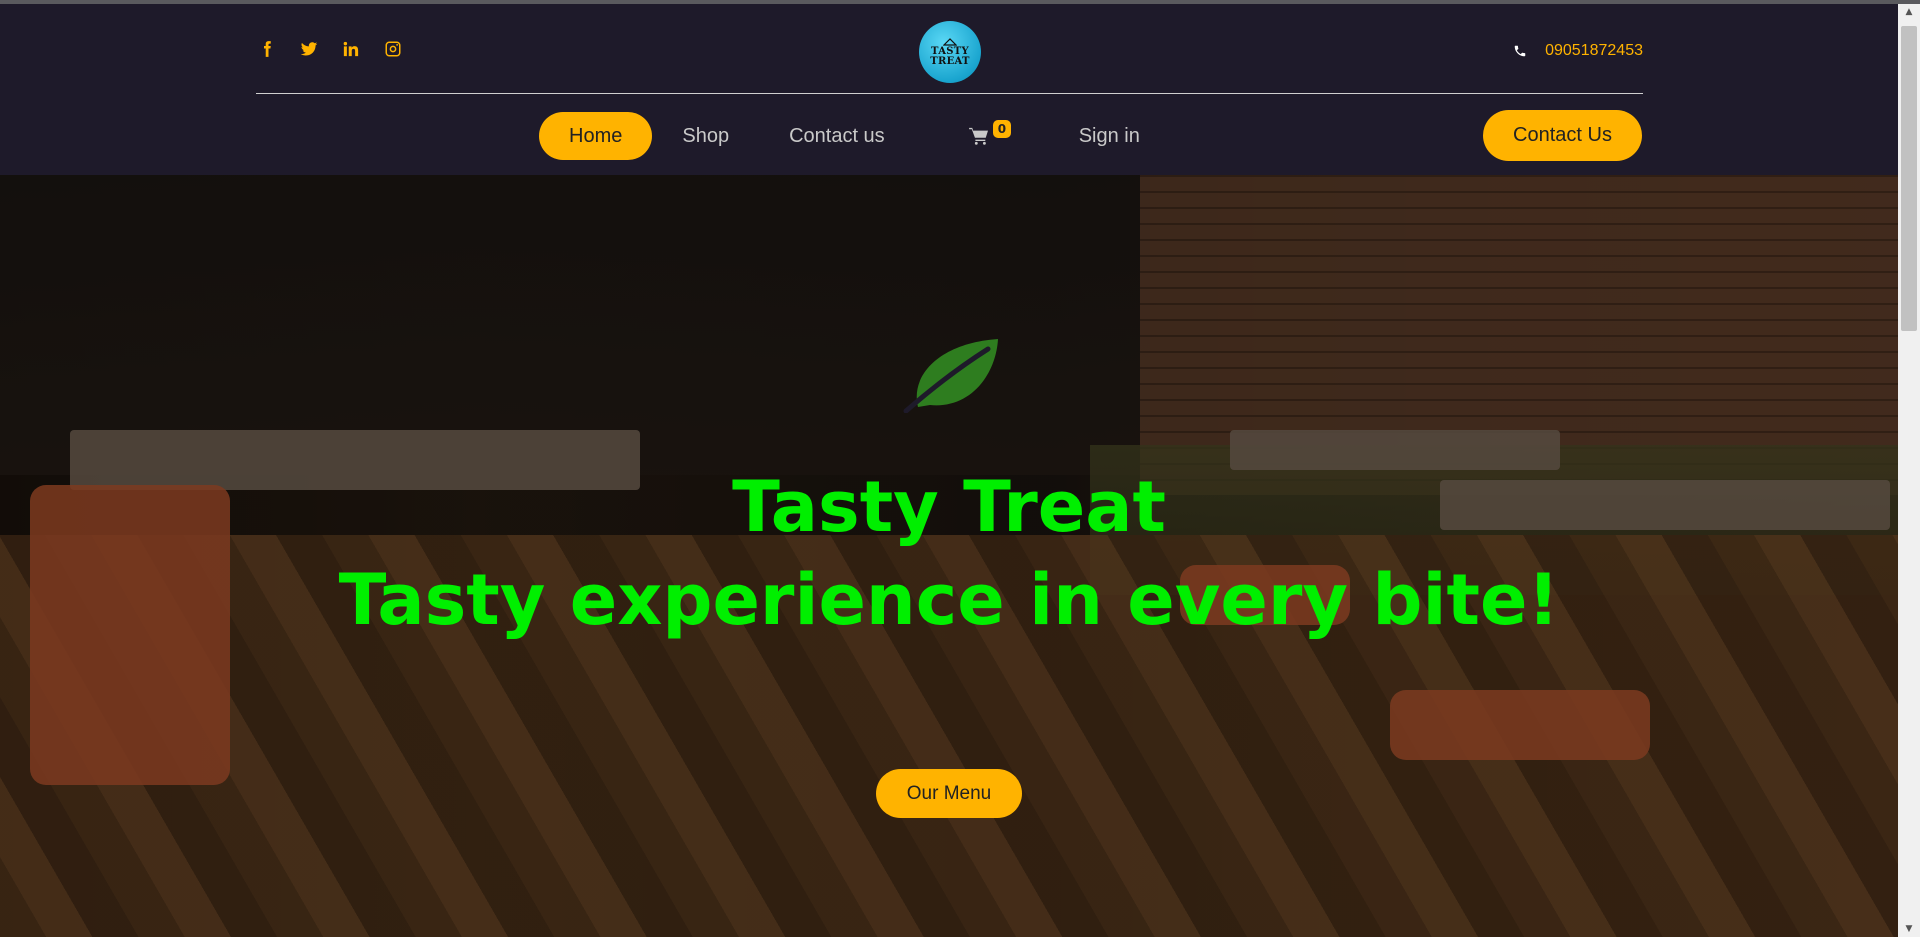 The height and width of the screenshot is (937, 1920). Describe the element at coordinates (1909, 470) in the screenshot. I see `page-scrollbar: ▲ ▼` at that location.